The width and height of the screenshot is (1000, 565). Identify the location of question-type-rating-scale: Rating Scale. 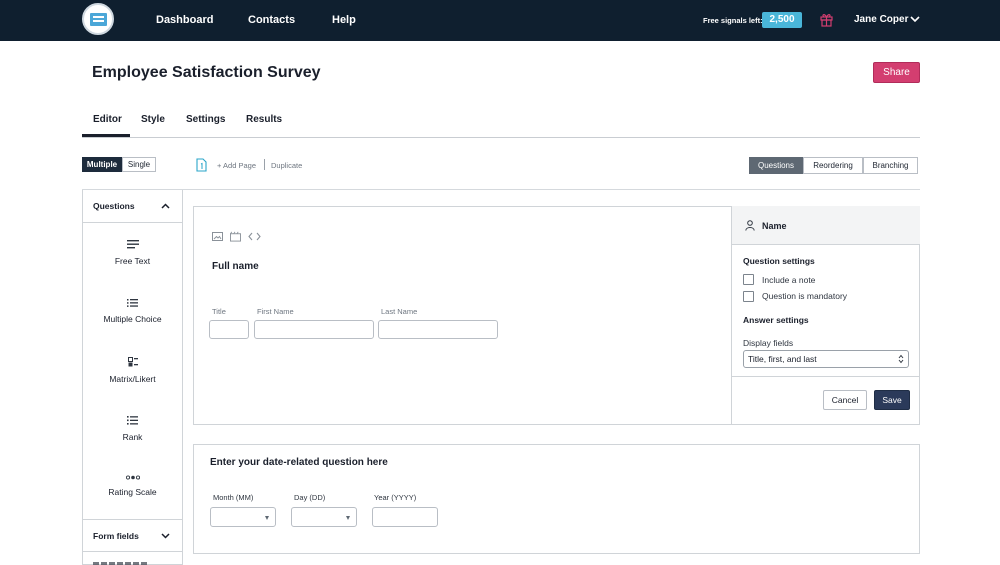
(132, 486).